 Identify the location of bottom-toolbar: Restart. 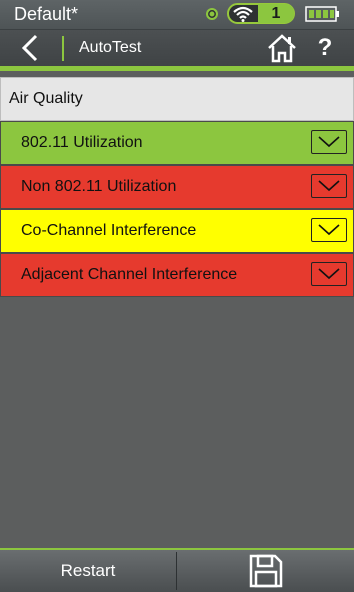
(177, 570).